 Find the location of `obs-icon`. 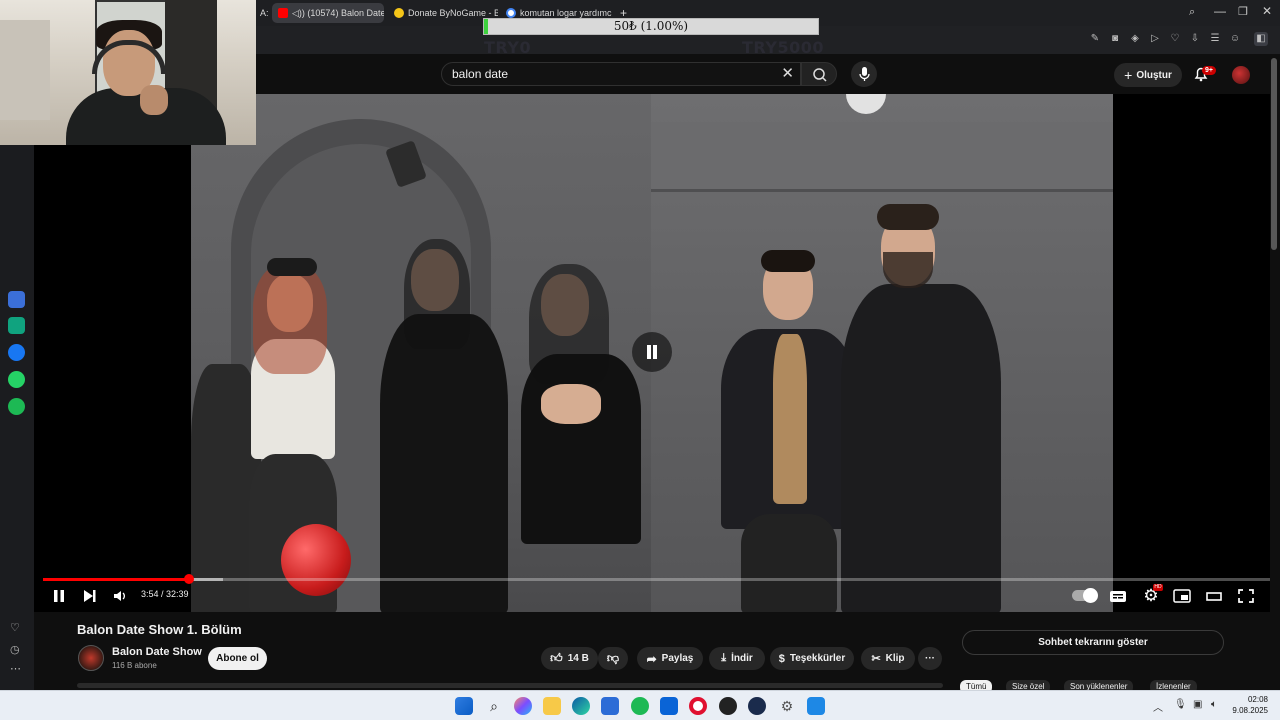

obs-icon is located at coordinates (728, 706).